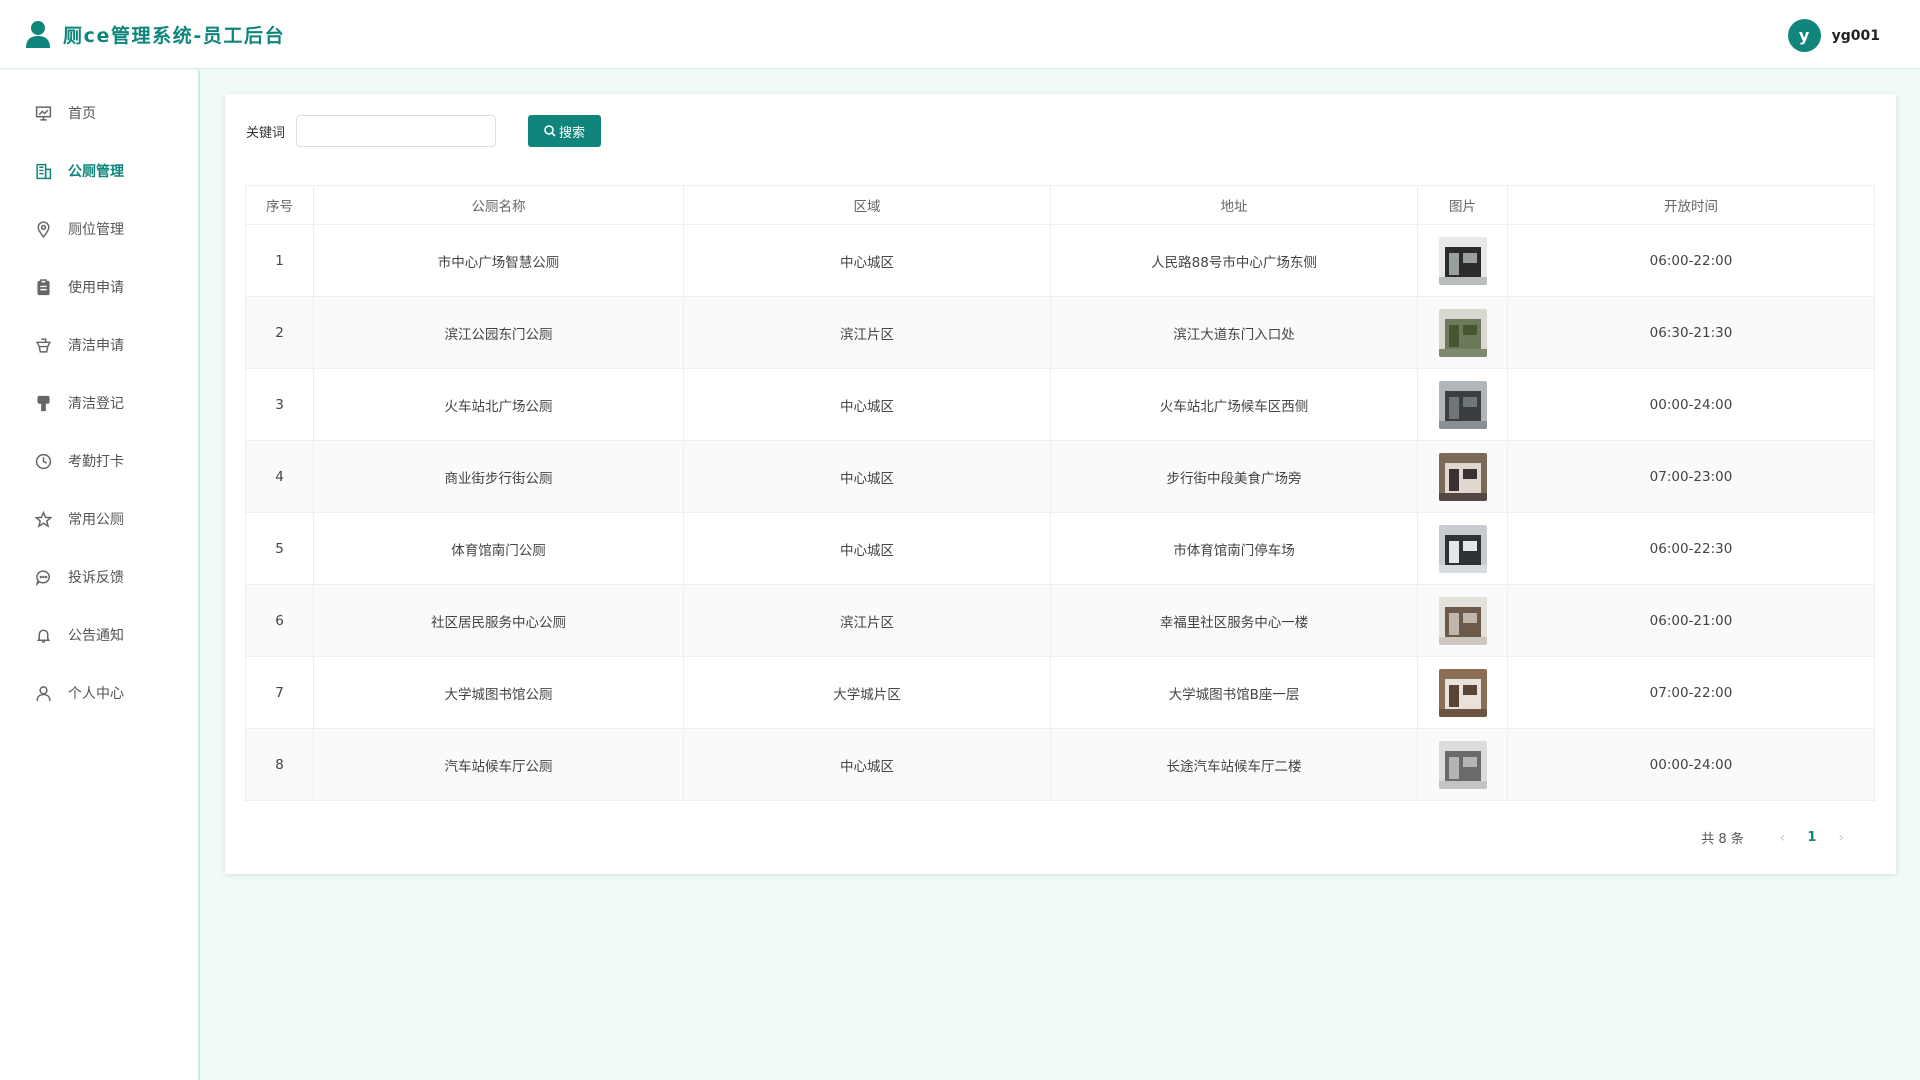 The image size is (1920, 1080). What do you see at coordinates (279, 692) in the screenshot?
I see `cell-index: 7` at bounding box center [279, 692].